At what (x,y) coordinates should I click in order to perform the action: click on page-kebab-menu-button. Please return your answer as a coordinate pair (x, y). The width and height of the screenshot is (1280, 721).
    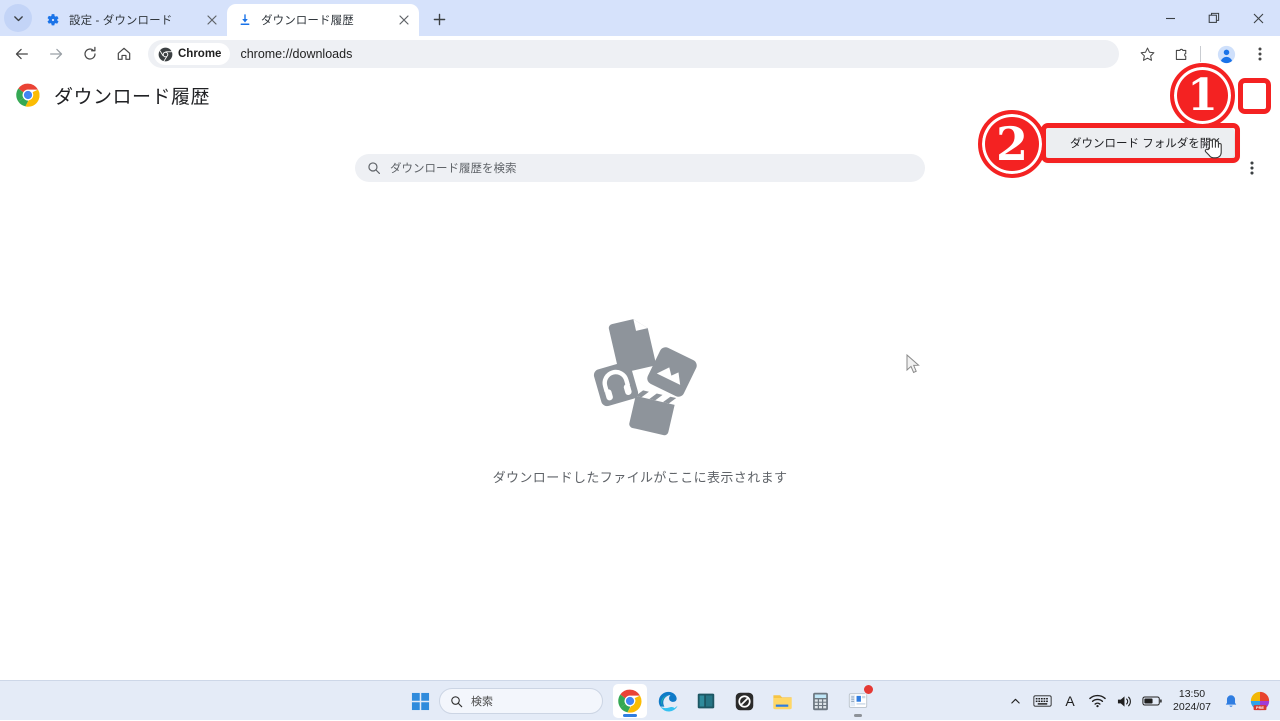
    Looking at the image, I should click on (1252, 168).